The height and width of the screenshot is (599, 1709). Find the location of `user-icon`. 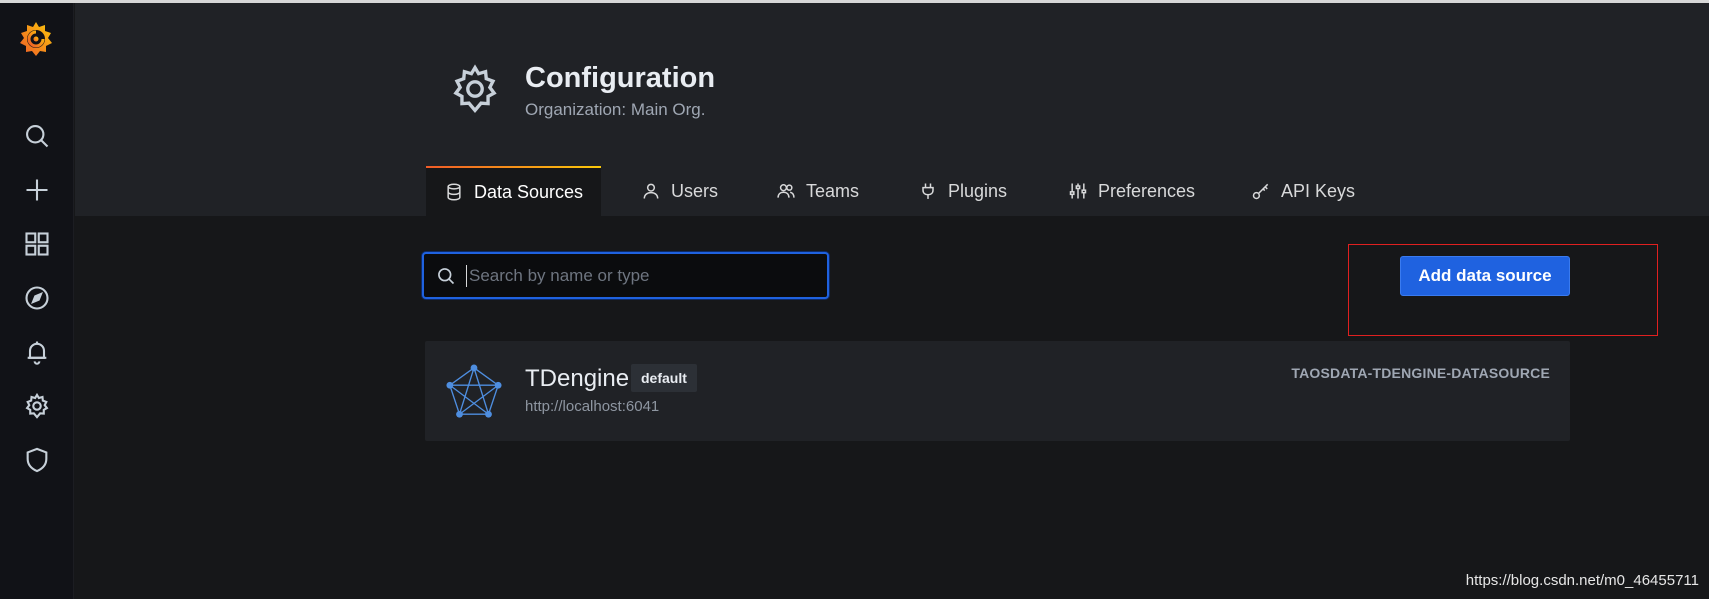

user-icon is located at coordinates (651, 191).